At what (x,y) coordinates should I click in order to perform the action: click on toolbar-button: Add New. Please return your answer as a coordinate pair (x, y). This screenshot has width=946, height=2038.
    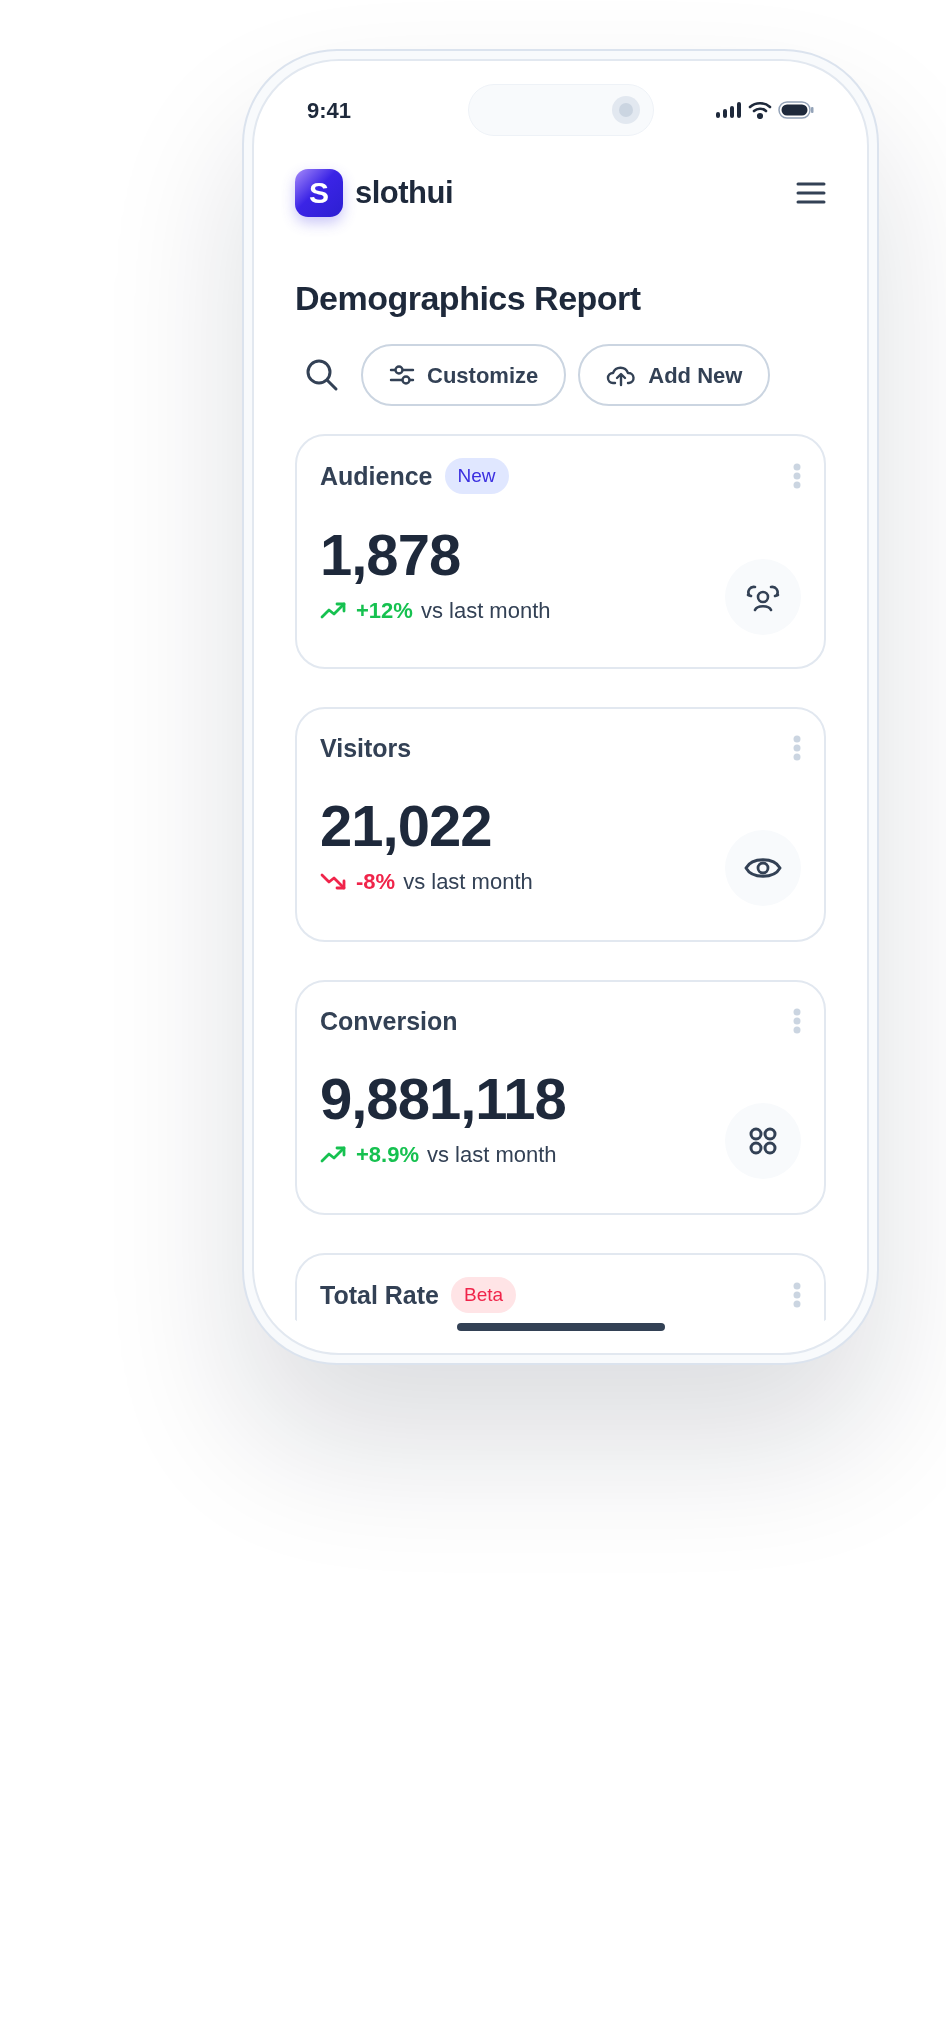
    Looking at the image, I should click on (674, 375).